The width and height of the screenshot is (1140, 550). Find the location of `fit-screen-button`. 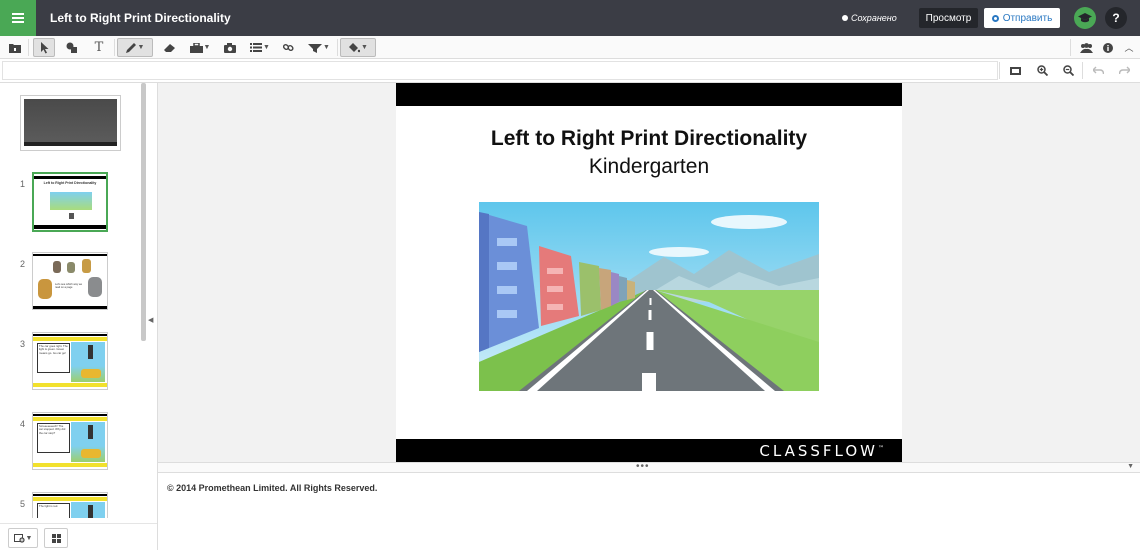

fit-screen-button is located at coordinates (1015, 70).